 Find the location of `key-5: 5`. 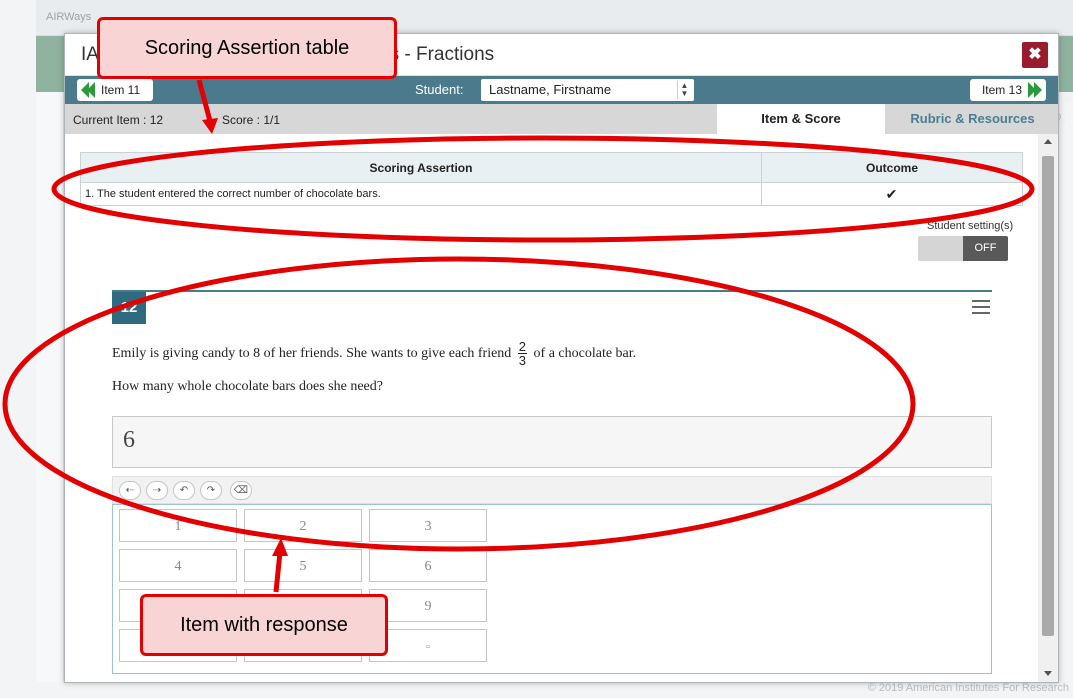

key-5: 5 is located at coordinates (303, 565).